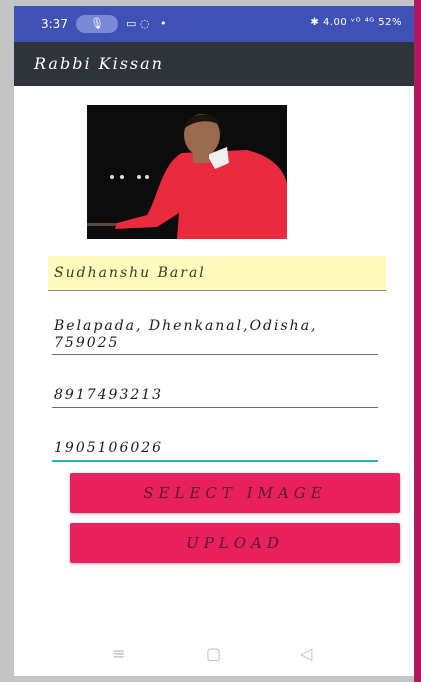  Describe the element at coordinates (306, 653) in the screenshot. I see `back-icon: ◁` at that location.